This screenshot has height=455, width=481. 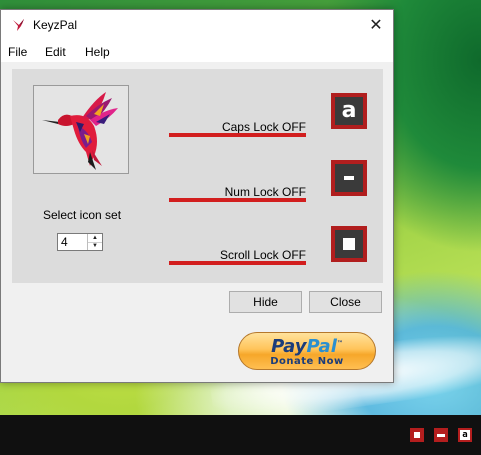 I want to click on spin-buttons: ▲ ▼, so click(x=94, y=242).